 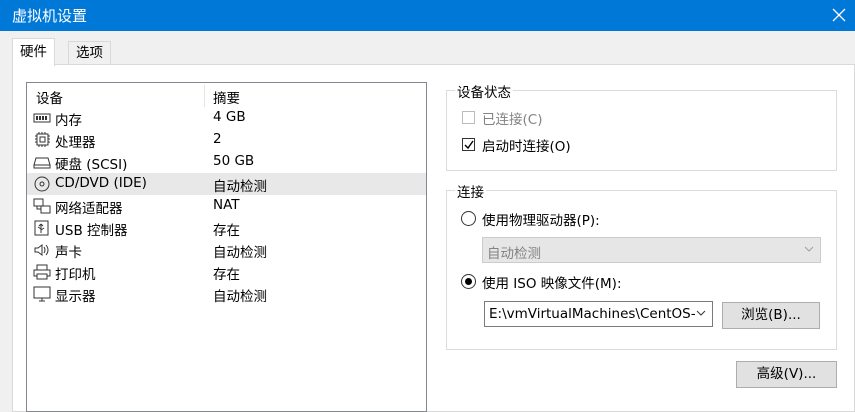 What do you see at coordinates (91, 165) in the screenshot?
I see `device-name: 硬盘 (SCSI)` at bounding box center [91, 165].